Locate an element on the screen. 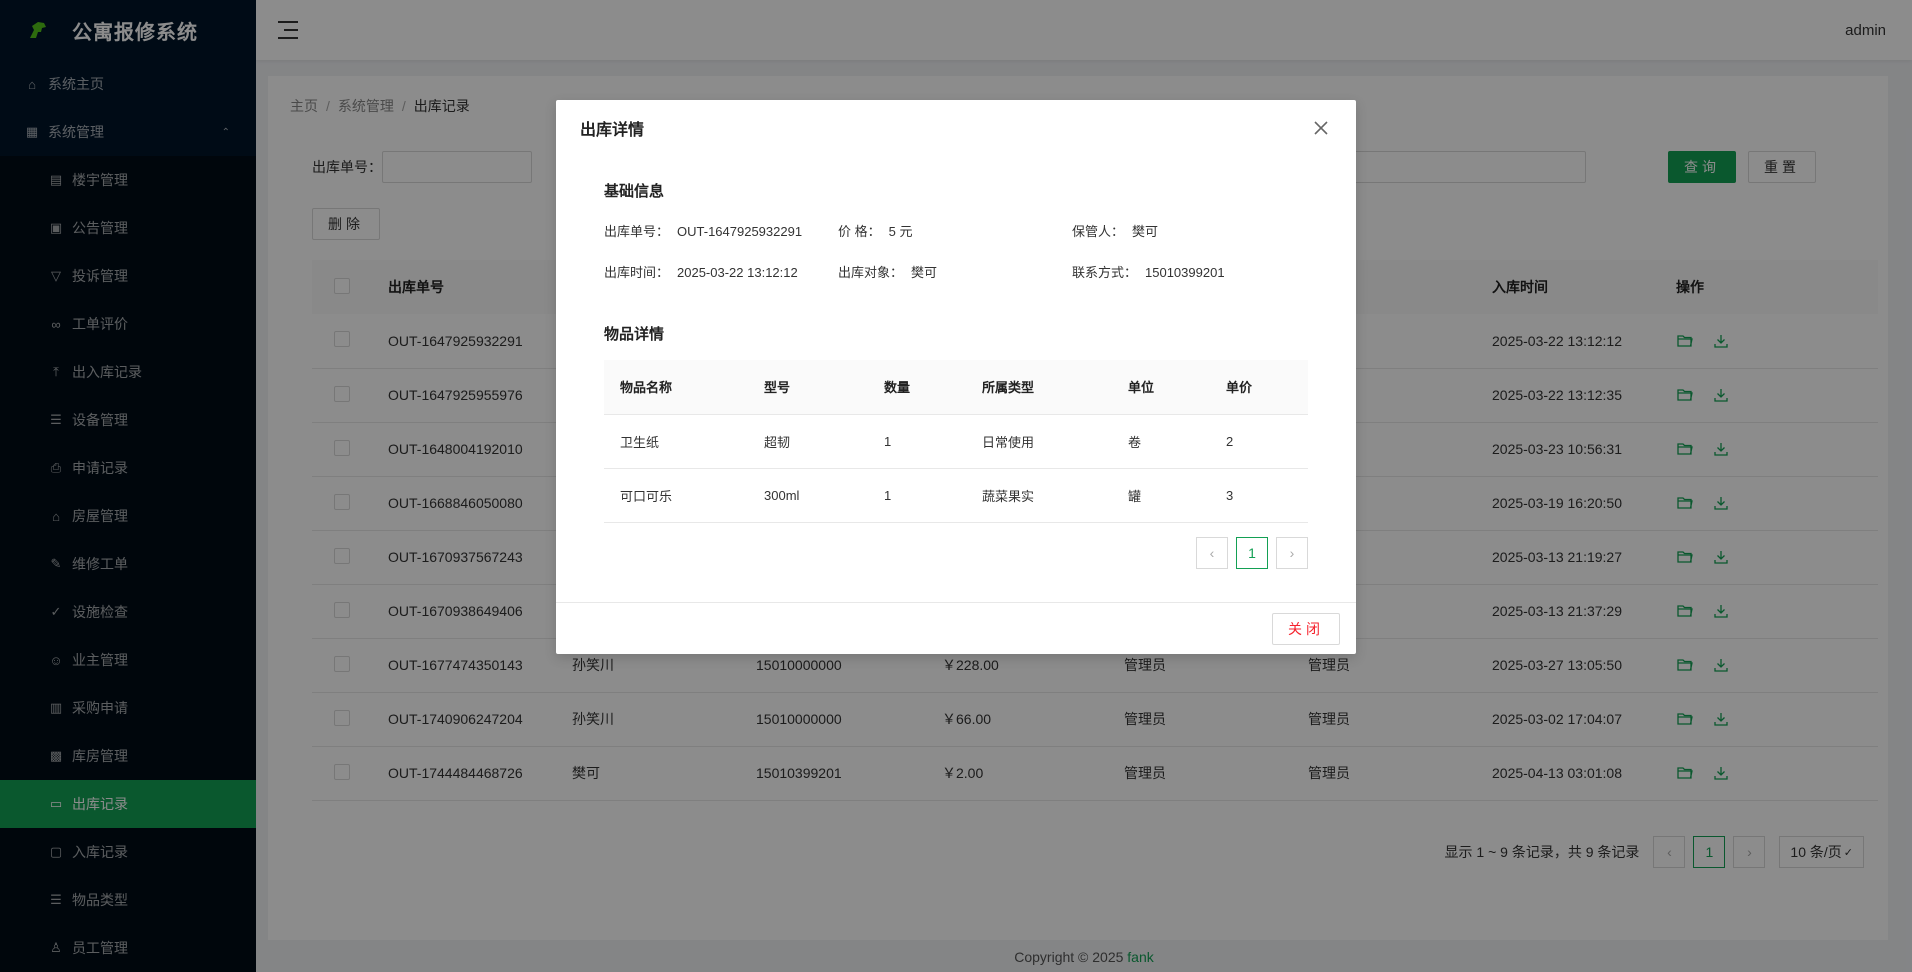 This screenshot has width=1912, height=972. close-button: 关闭 is located at coordinates (1306, 628).